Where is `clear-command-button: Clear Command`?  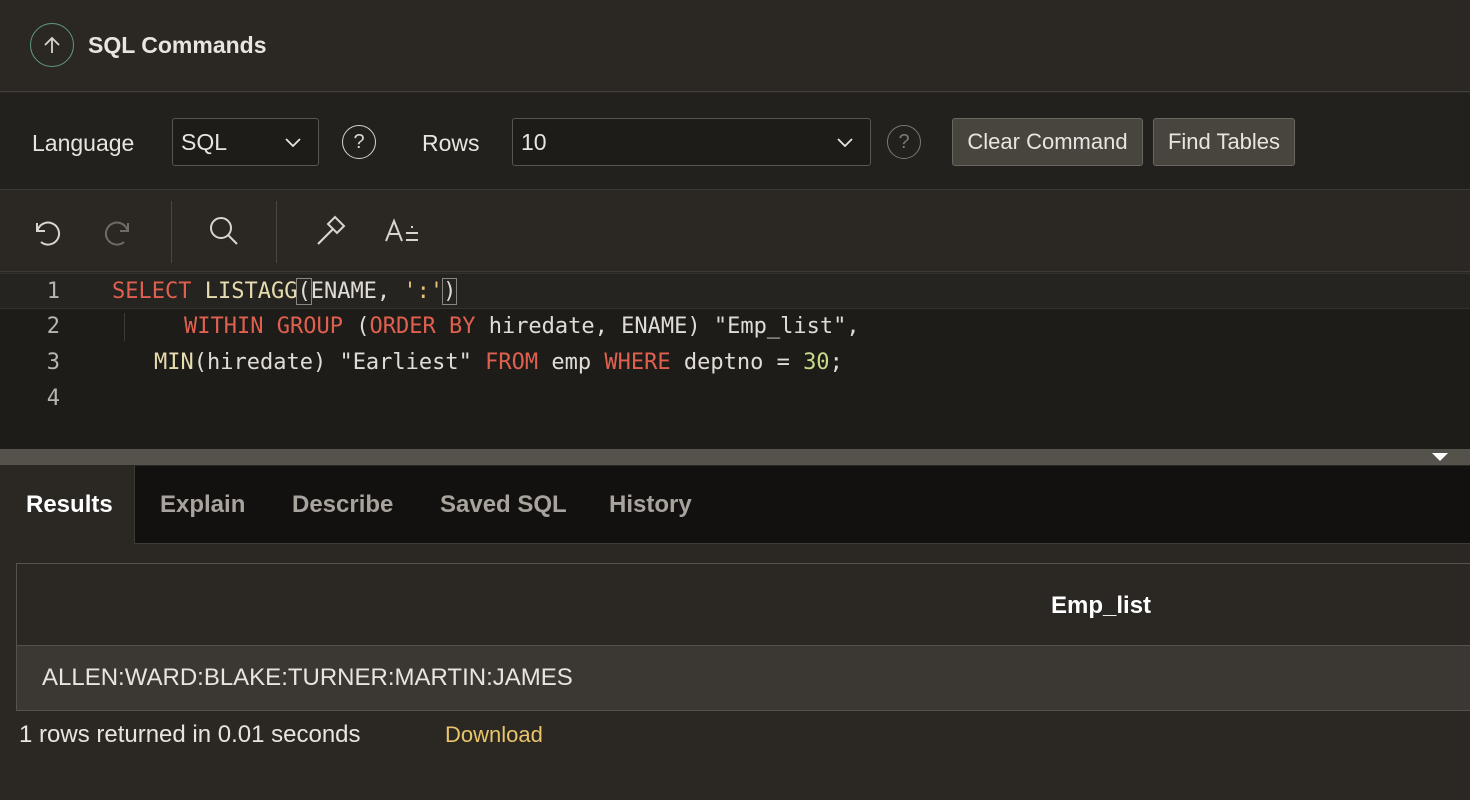
clear-command-button: Clear Command is located at coordinates (1047, 142).